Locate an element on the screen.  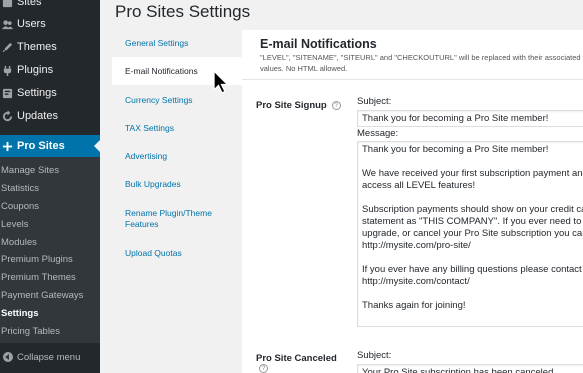
menu-item-label: Sites is located at coordinates (29, 4).